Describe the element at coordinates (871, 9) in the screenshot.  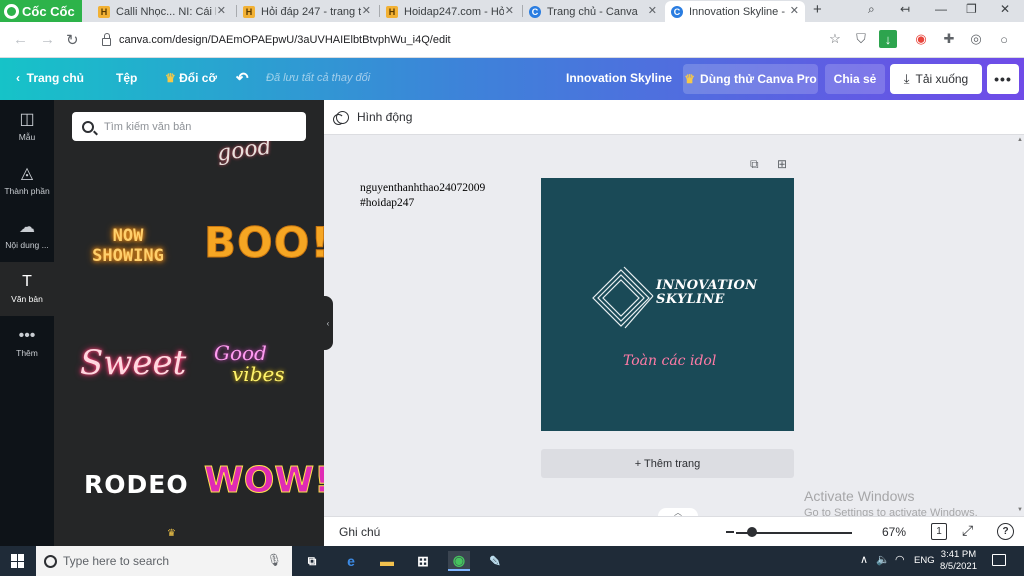
I see `tab-search-icon: ⌕` at that location.